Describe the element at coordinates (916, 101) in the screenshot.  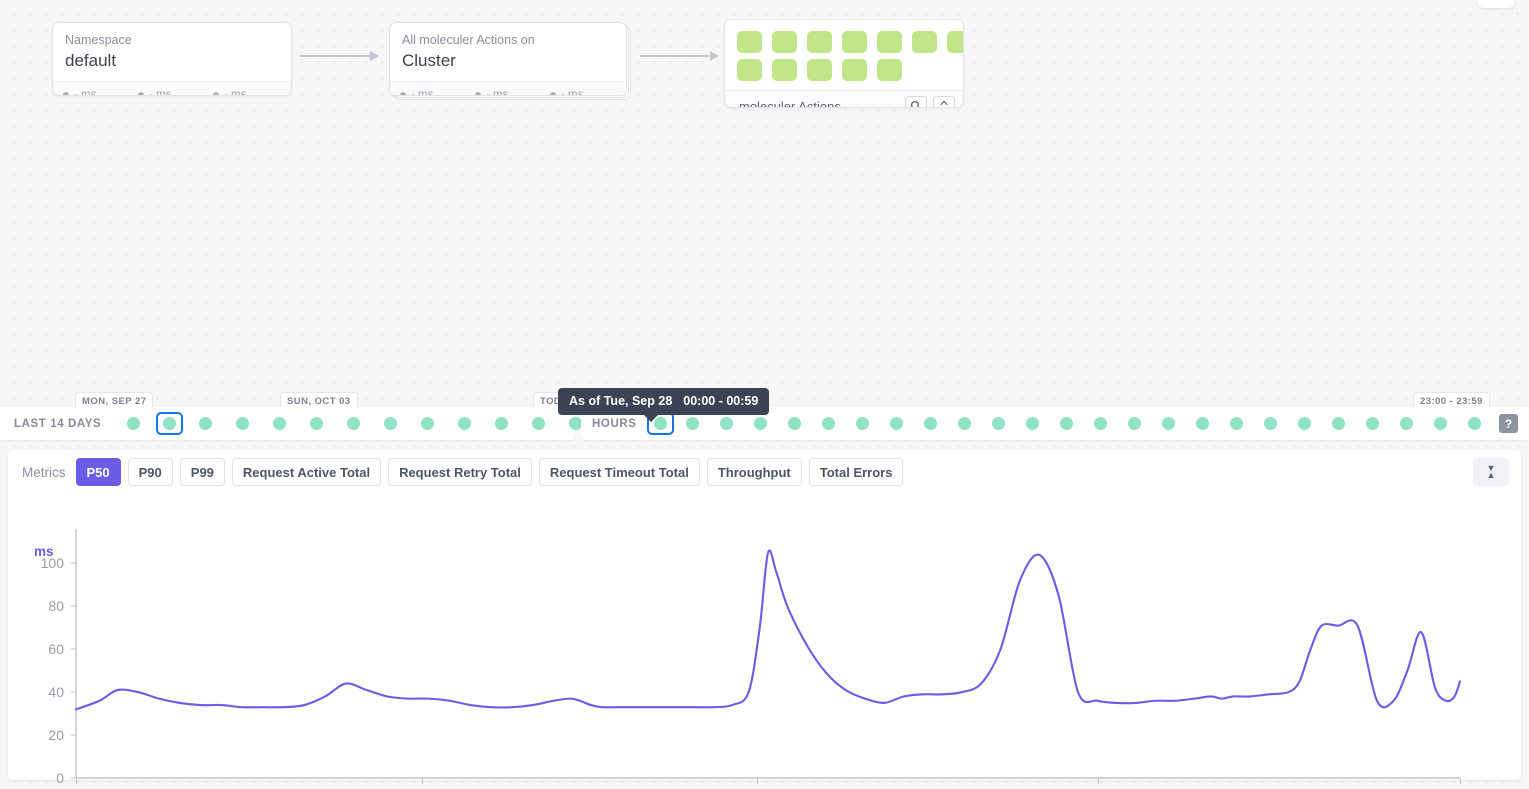
I see `search-icon` at that location.